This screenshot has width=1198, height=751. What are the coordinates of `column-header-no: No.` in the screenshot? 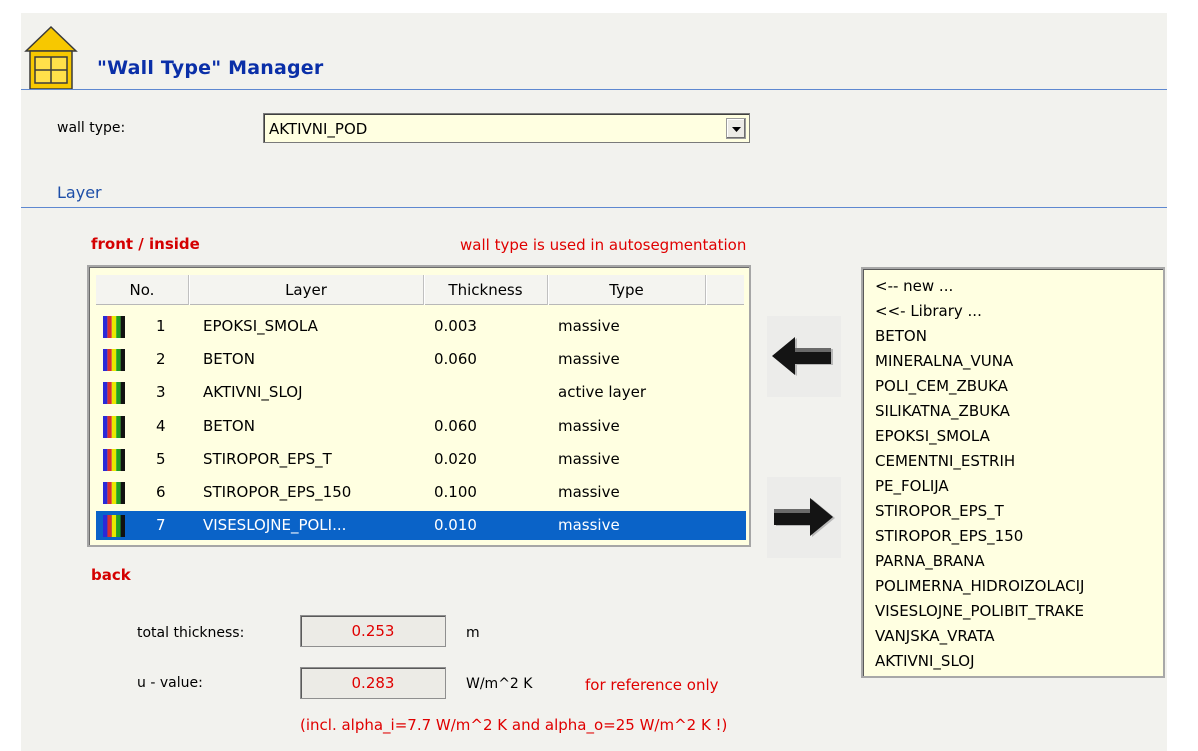 It's located at (142, 290).